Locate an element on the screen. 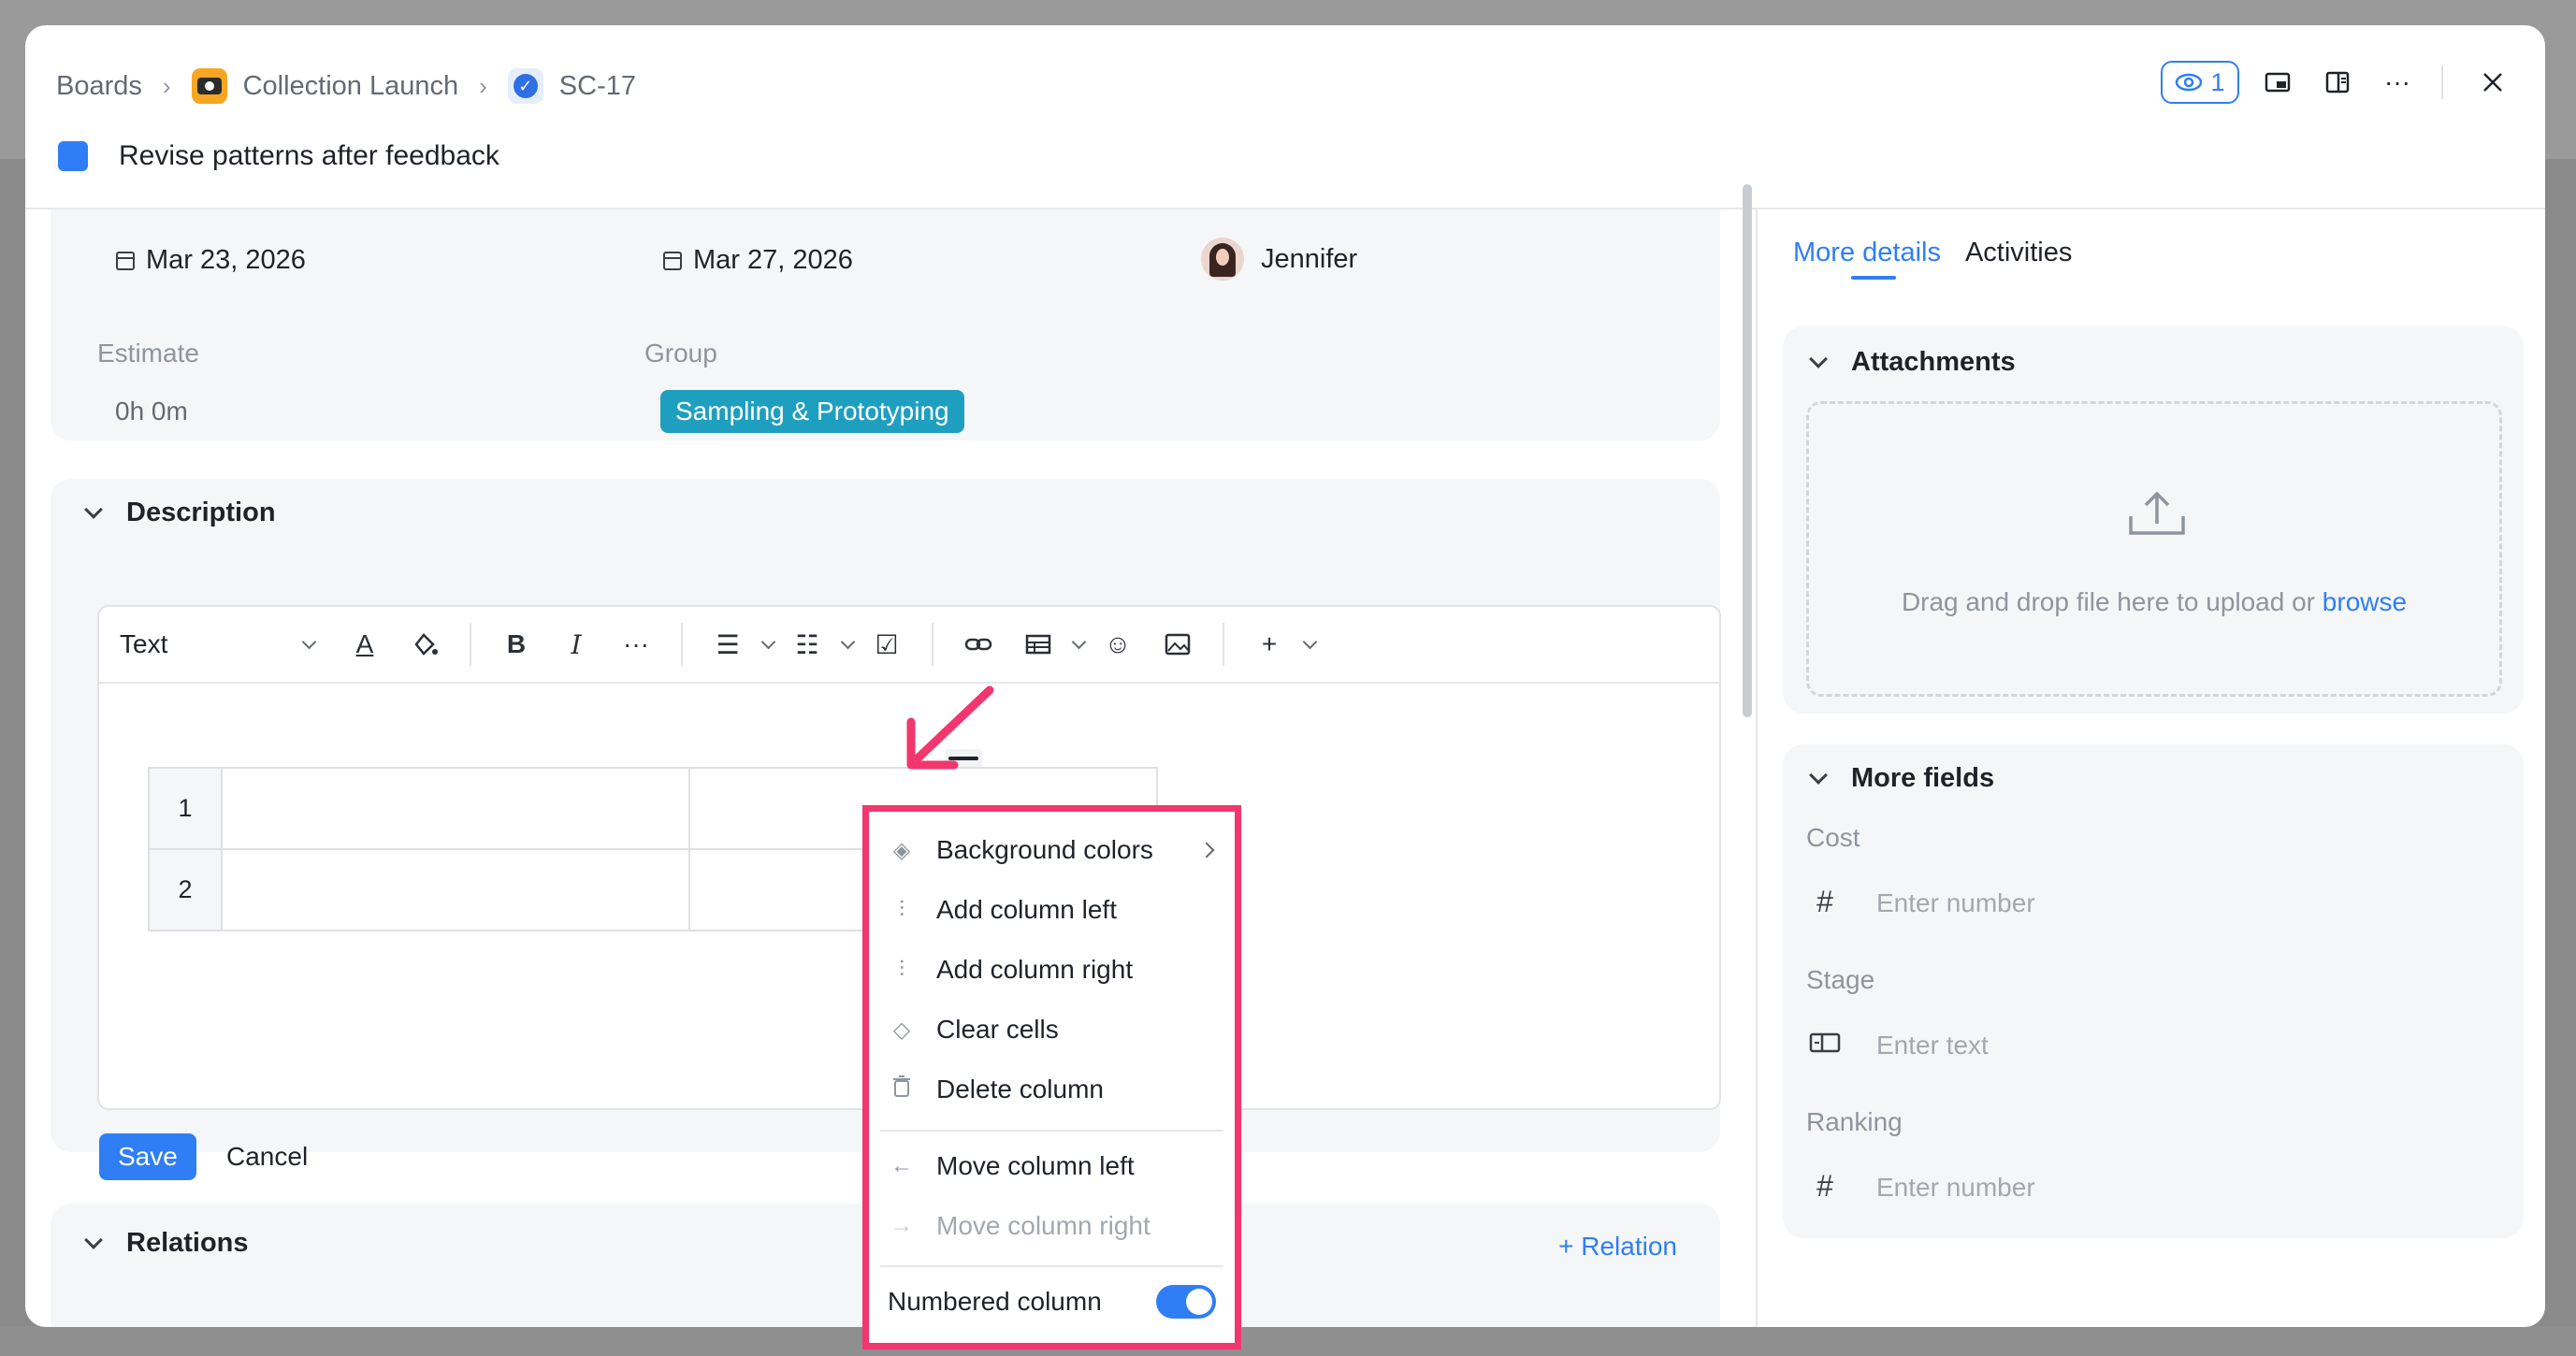 Image resolution: width=2576 pixels, height=1356 pixels. pip-icon is located at coordinates (2278, 82).